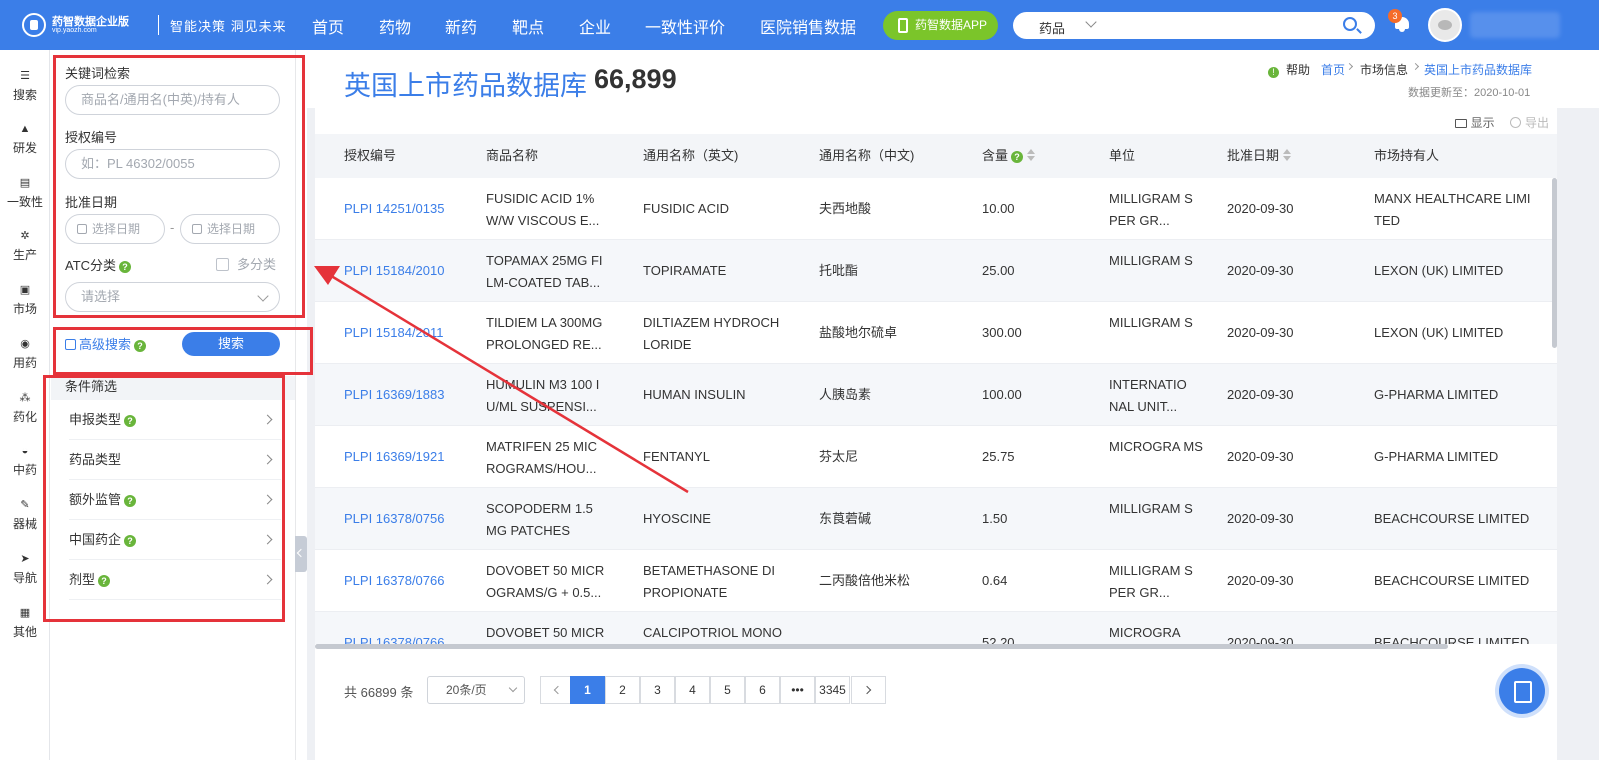  I want to click on breadcrumb-home: 首页, so click(1333, 69).